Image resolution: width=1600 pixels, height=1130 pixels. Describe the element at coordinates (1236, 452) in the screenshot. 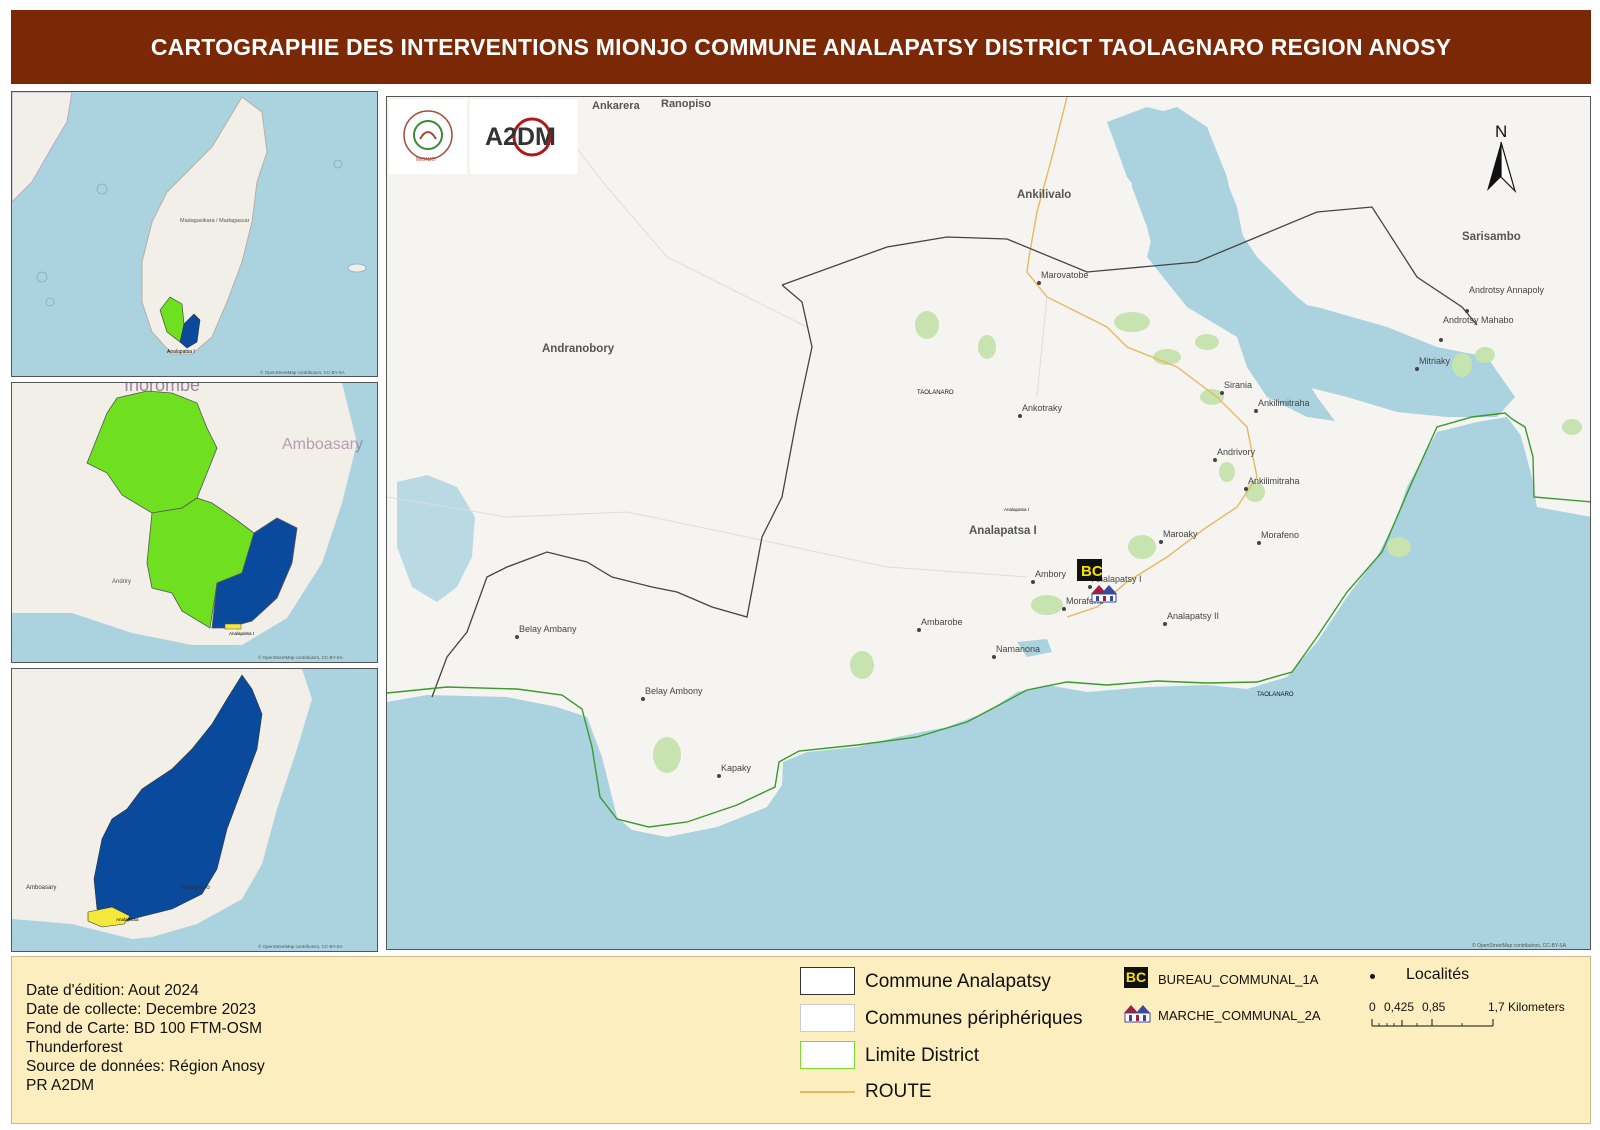

I see `svg-text: Andrivory` at that location.